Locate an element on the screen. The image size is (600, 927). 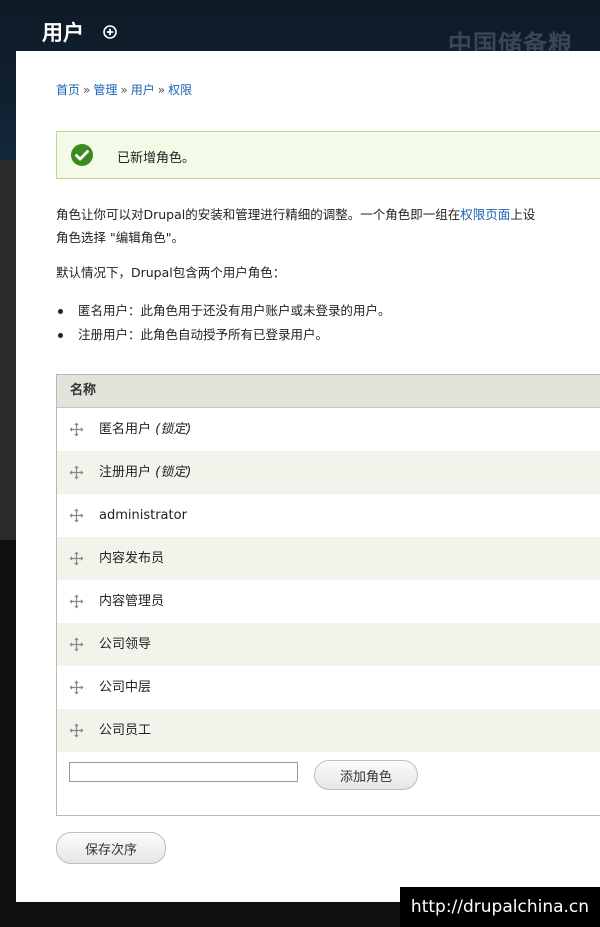
table-row: 公司员工 is located at coordinates (328, 730).